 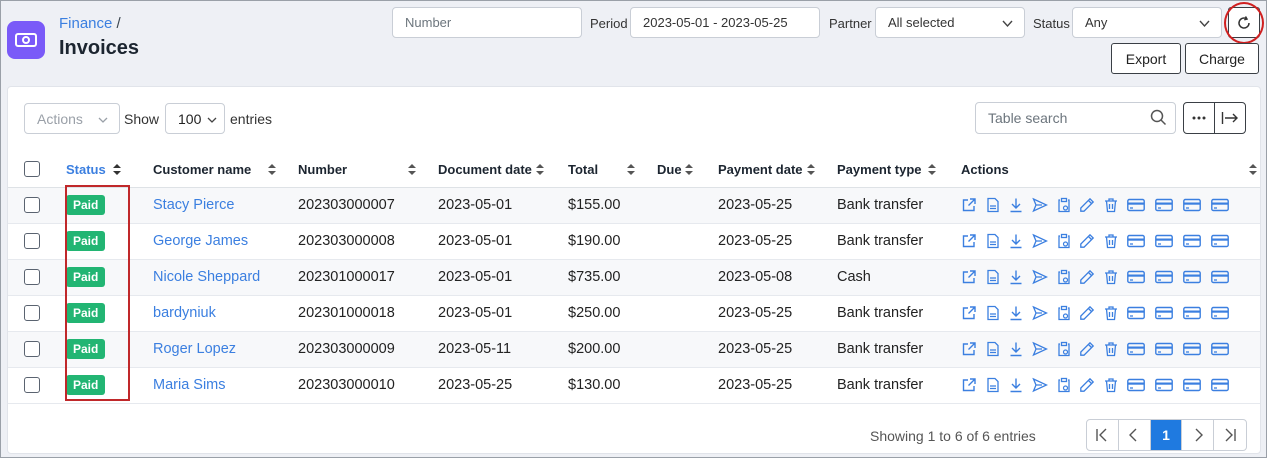 I want to click on select-all-checkbox, so click(x=32, y=169).